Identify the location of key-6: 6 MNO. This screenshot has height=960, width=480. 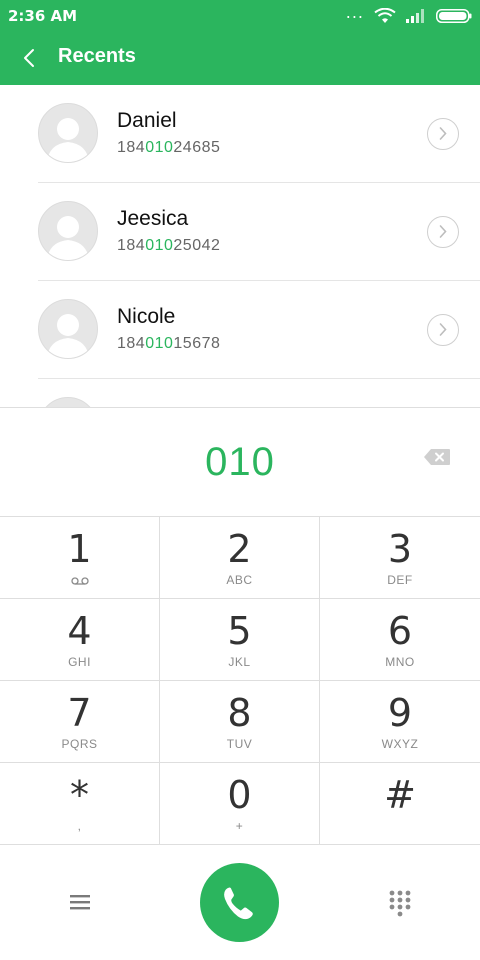
(400, 640).